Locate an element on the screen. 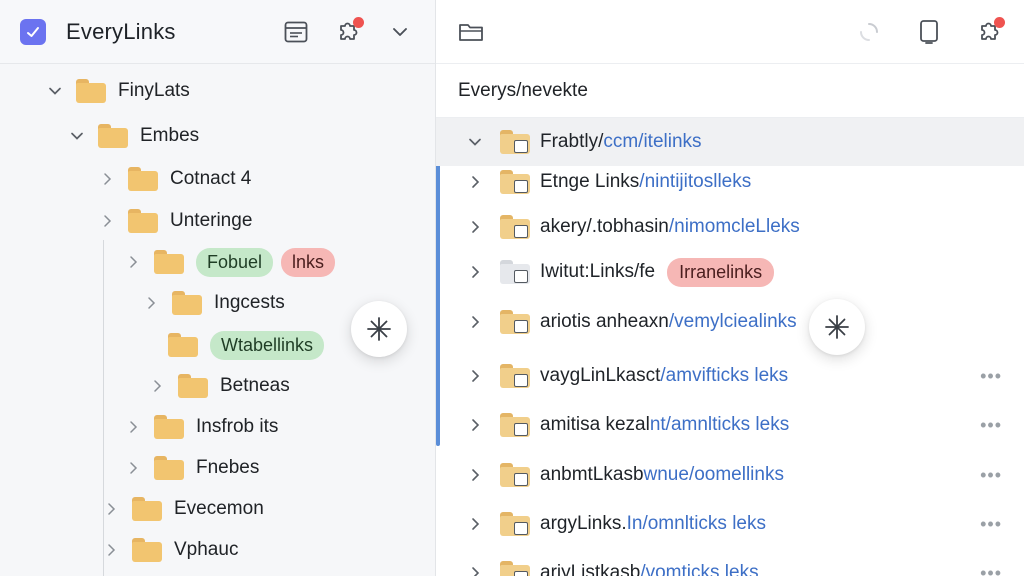 This screenshot has width=1024, height=576. tree-item-label: Unteringe is located at coordinates (211, 220).